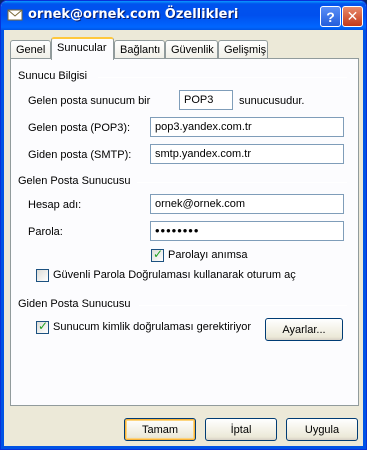  I want to click on tab-genel: Genel, so click(30, 49).